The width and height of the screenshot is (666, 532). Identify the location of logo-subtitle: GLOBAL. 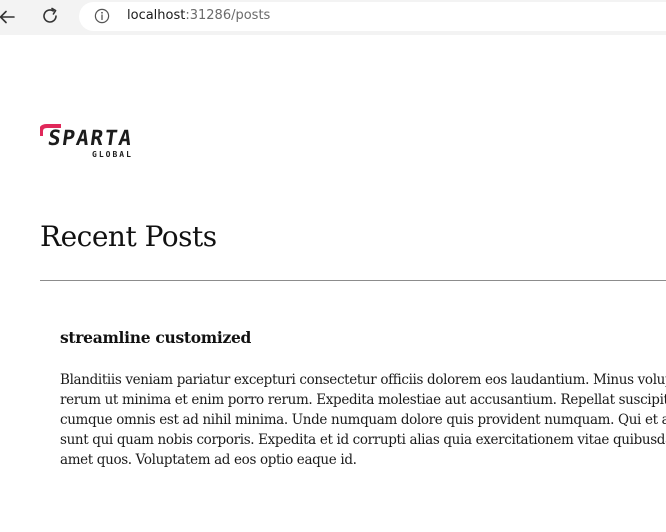
(112, 154).